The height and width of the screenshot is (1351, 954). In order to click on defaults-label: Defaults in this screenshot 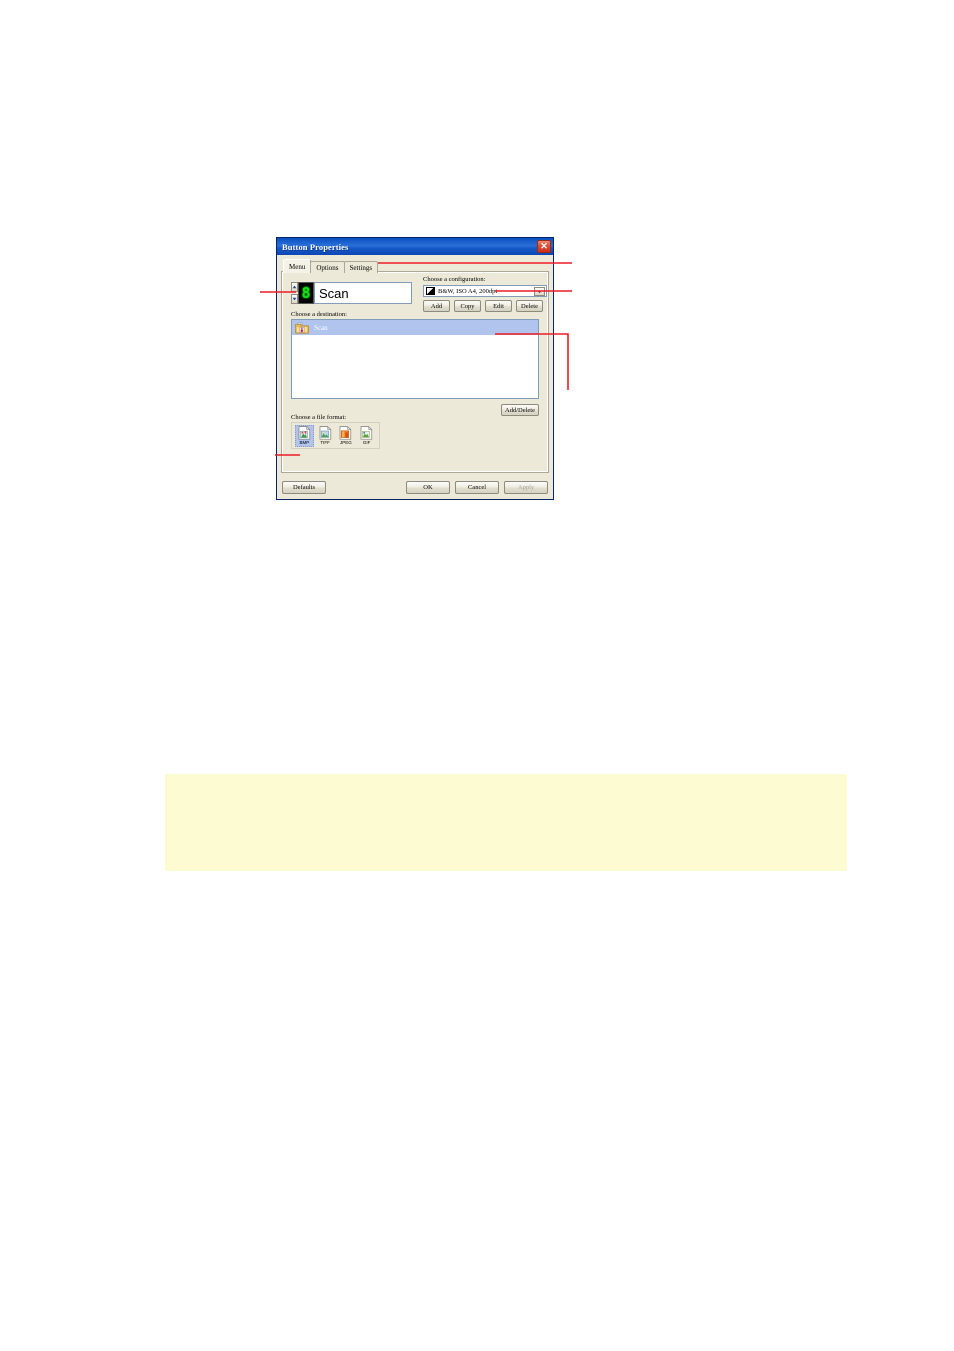, I will do `click(304, 487)`.